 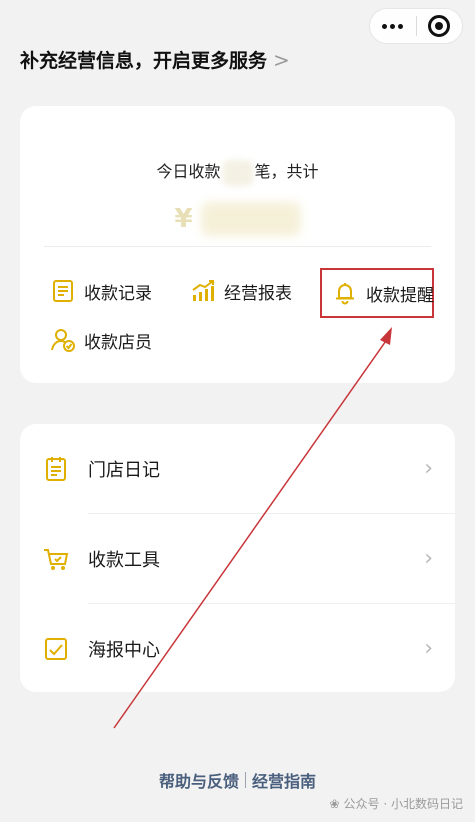 What do you see at coordinates (203, 290) in the screenshot?
I see `chart-growth-icon` at bounding box center [203, 290].